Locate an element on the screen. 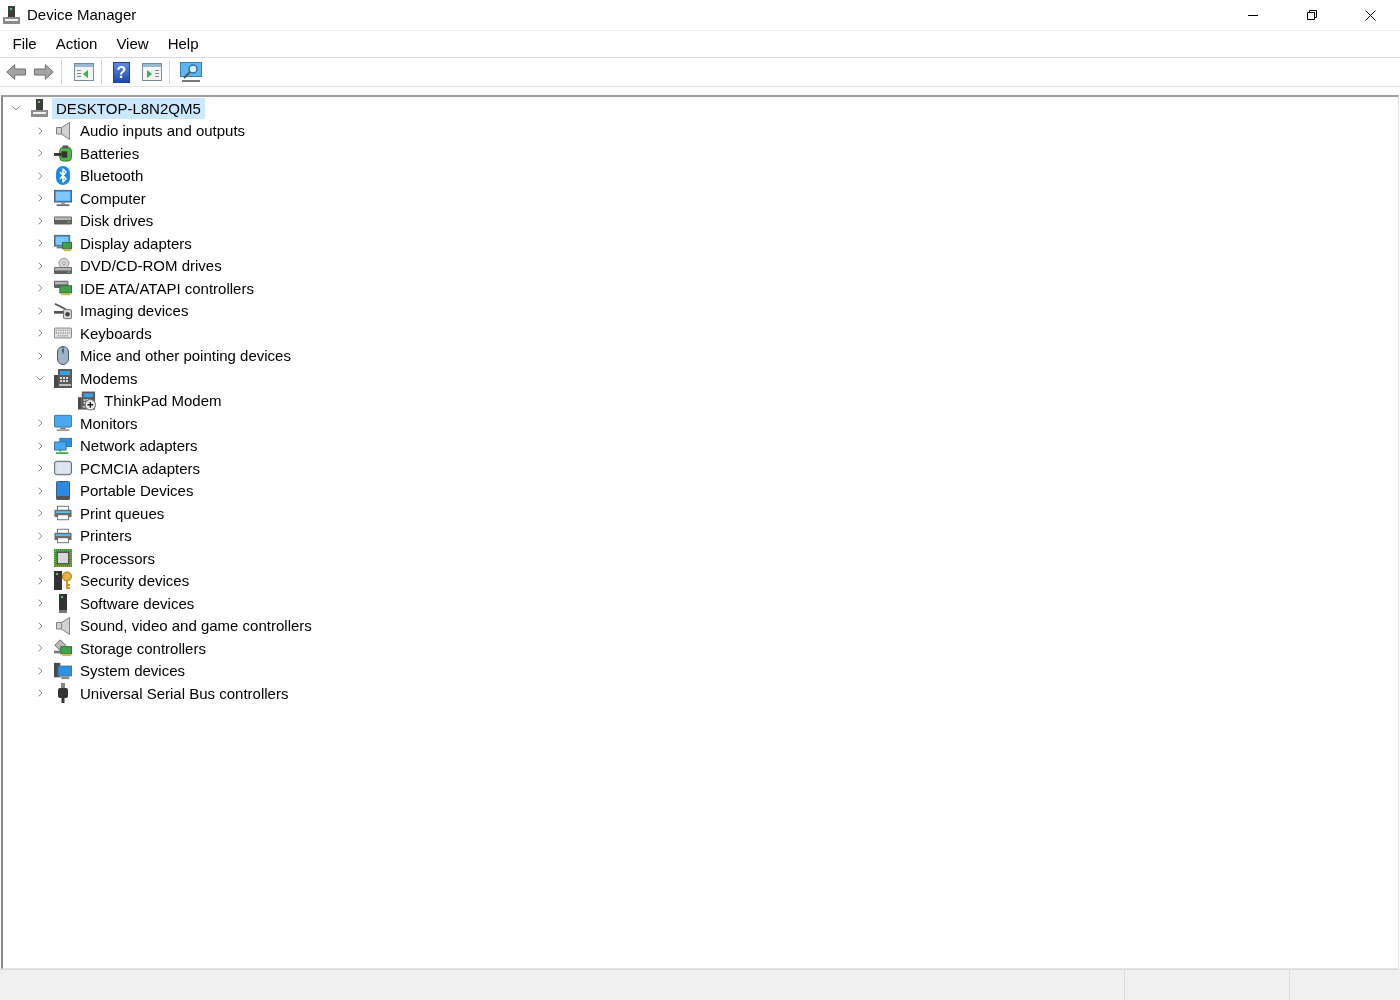 This screenshot has height=1000, width=1400. tower-icon is located at coordinates (63, 603).